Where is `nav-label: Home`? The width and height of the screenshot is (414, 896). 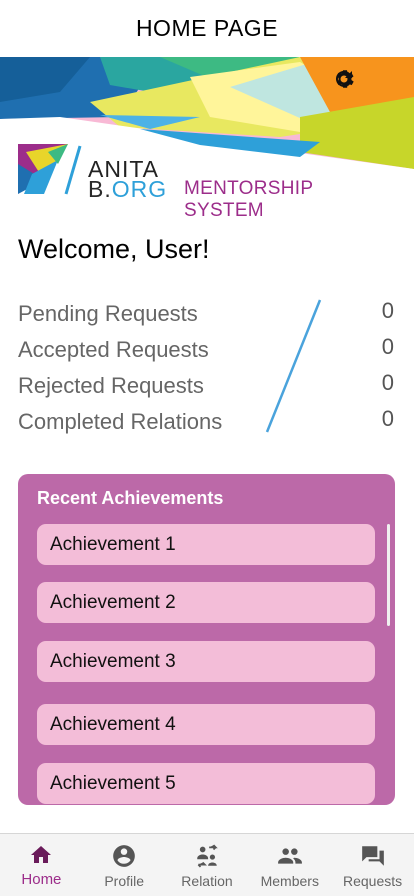 nav-label: Home is located at coordinates (41, 879).